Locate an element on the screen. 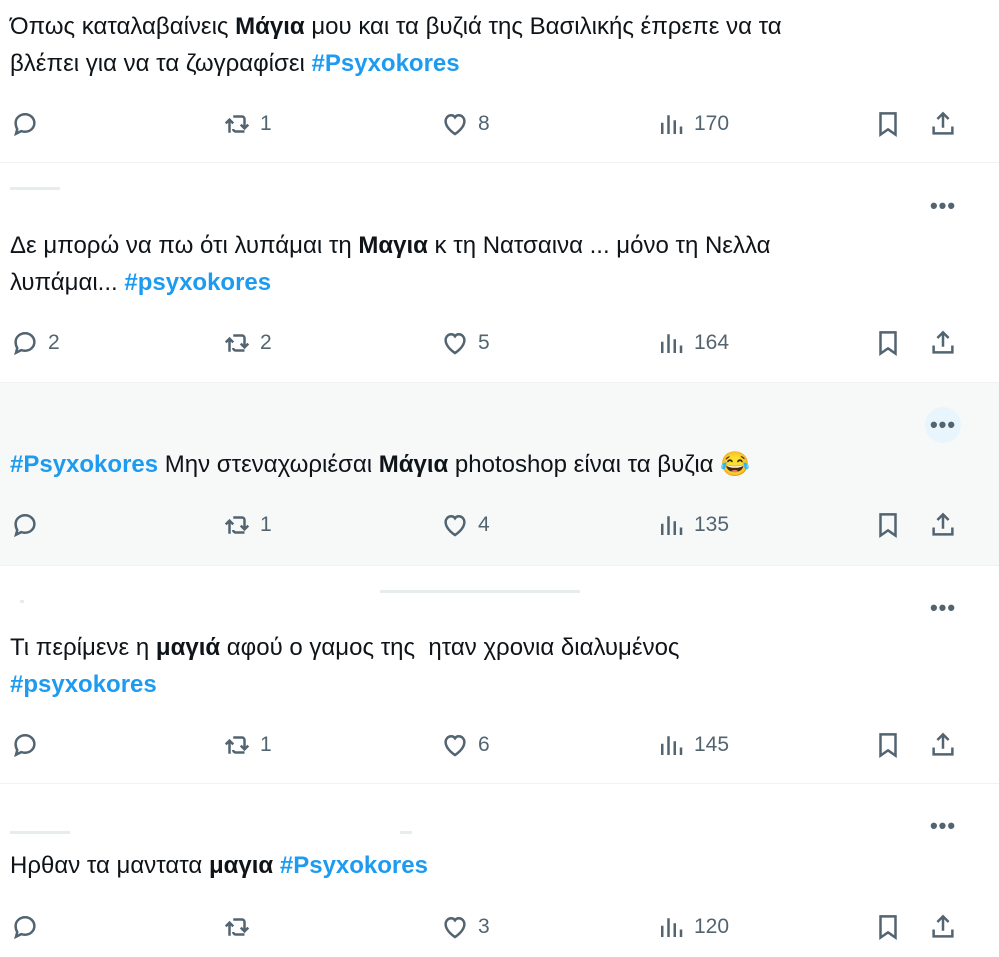 The height and width of the screenshot is (957, 999). retweet-button is located at coordinates (241, 927).